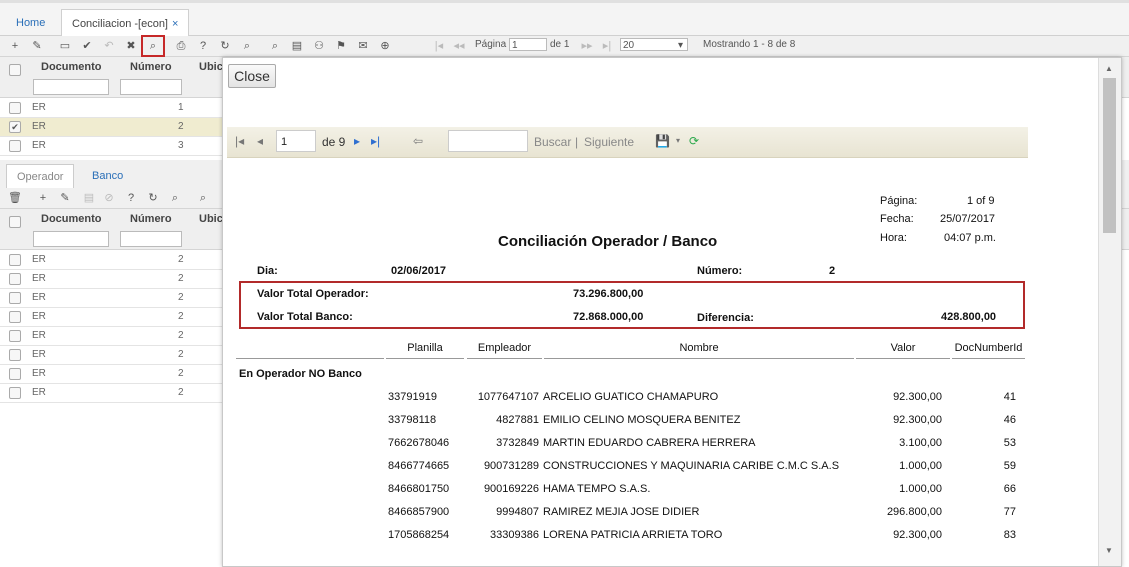 This screenshot has width=1129, height=567. What do you see at coordinates (1109, 550) in the screenshot?
I see `scroll-down-icon: ▼` at bounding box center [1109, 550].